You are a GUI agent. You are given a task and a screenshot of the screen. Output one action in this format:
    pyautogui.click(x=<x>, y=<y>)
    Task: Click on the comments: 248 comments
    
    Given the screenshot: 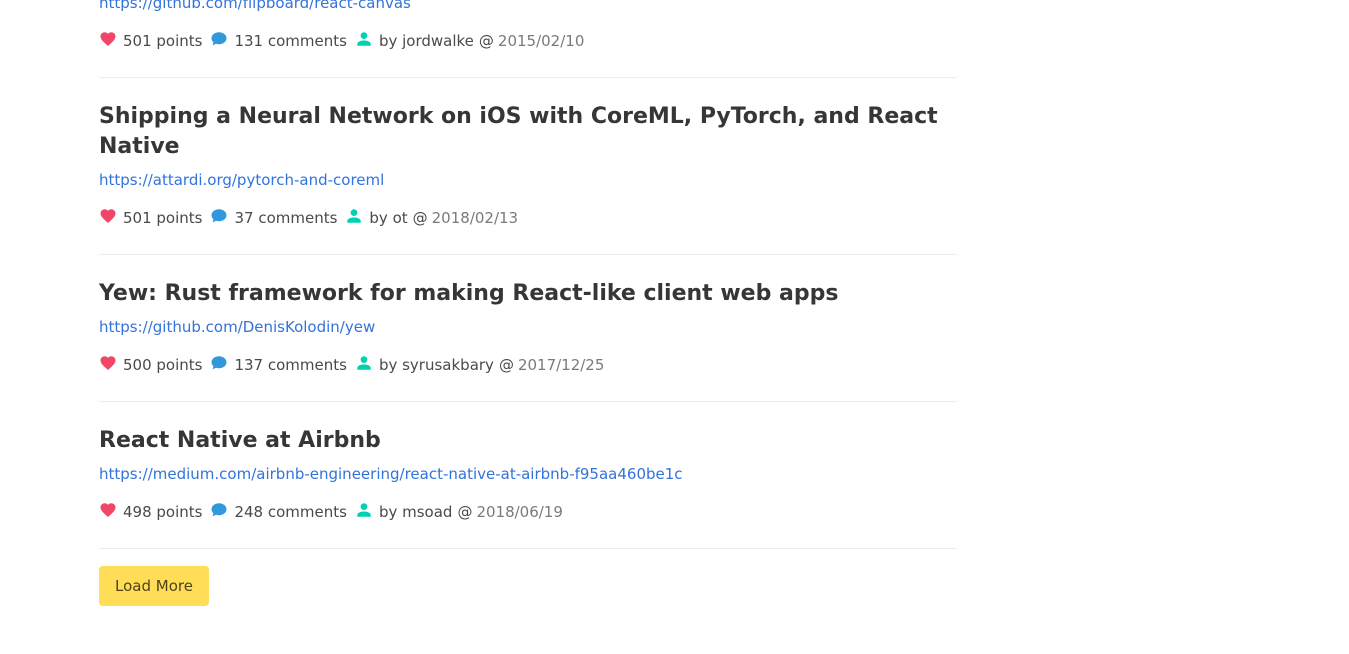 What is the action you would take?
    pyautogui.click(x=278, y=512)
    